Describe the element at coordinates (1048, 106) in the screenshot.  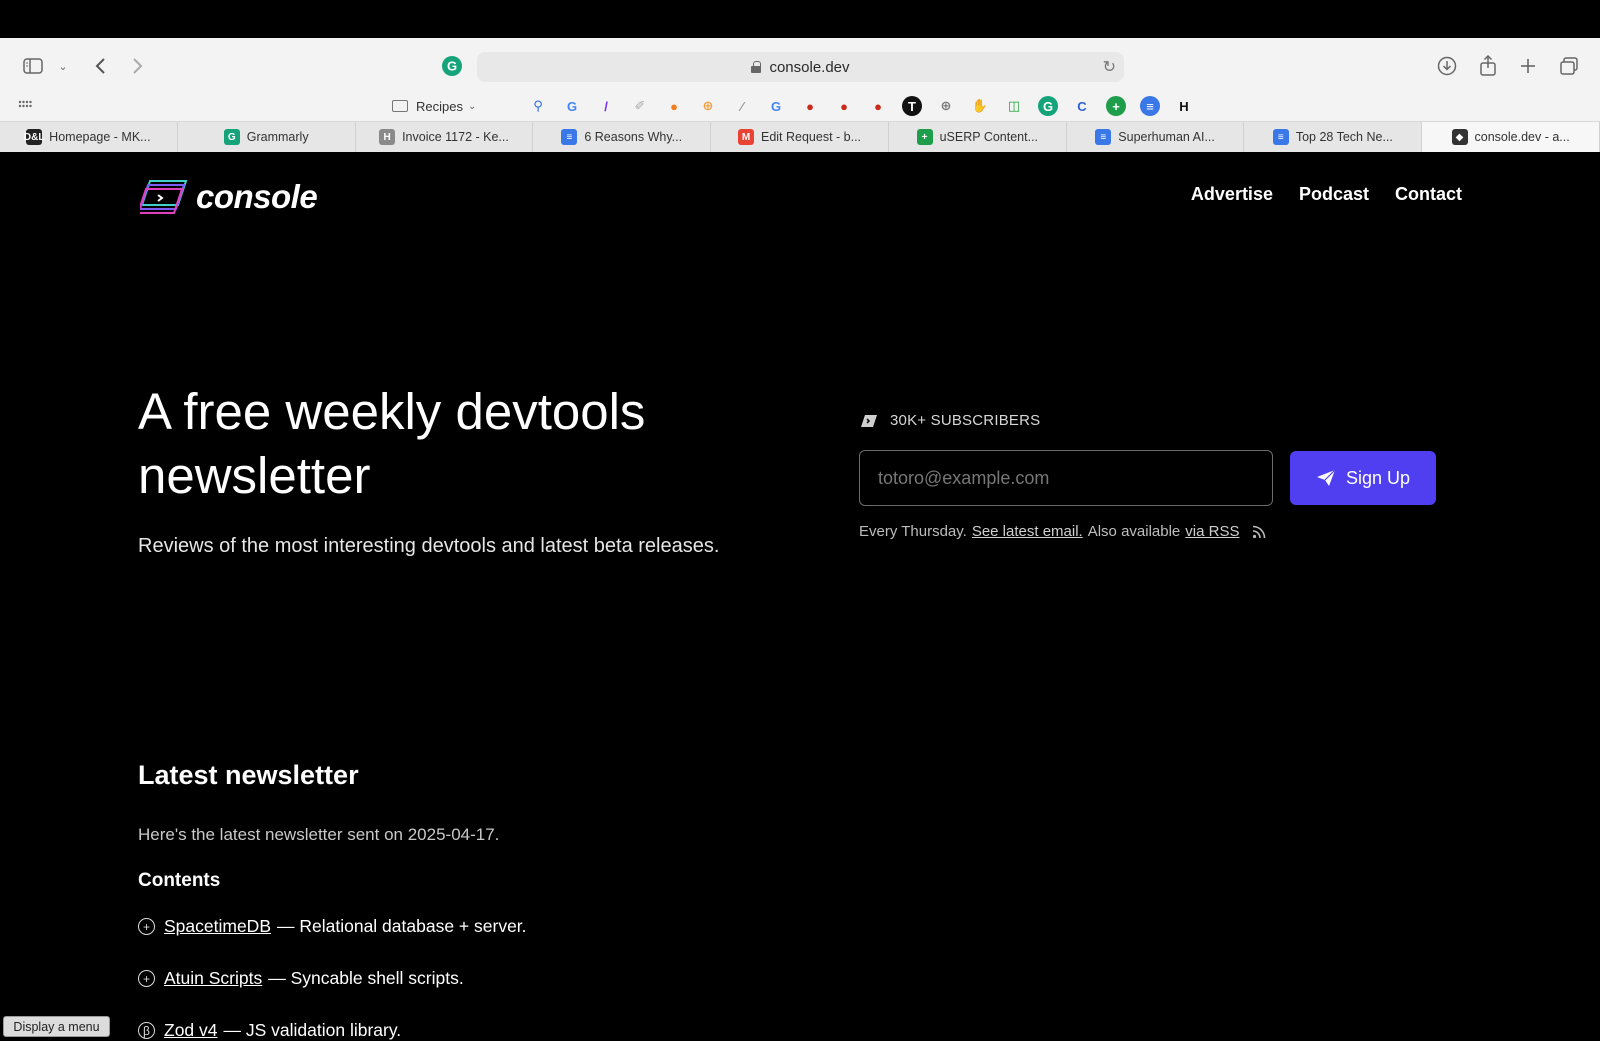
I see `grammarly-icon: G` at that location.